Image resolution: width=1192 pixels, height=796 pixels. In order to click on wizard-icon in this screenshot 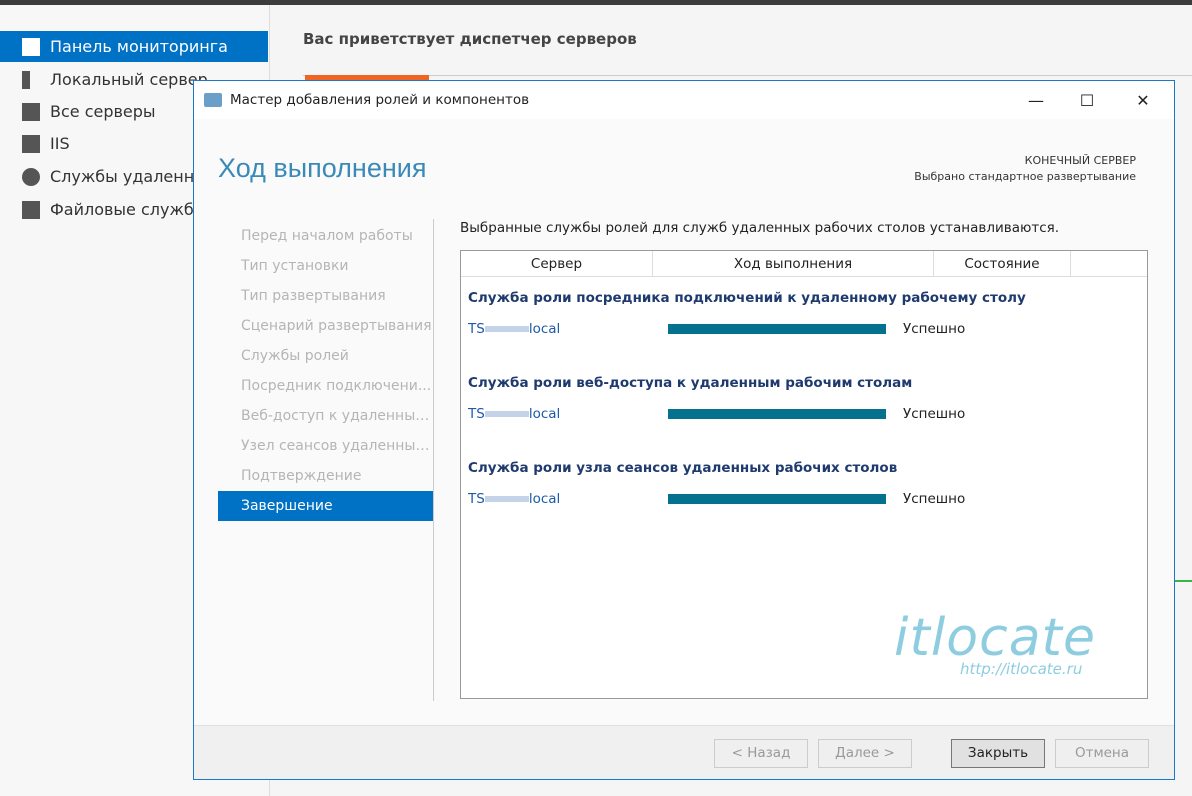, I will do `click(213, 100)`.